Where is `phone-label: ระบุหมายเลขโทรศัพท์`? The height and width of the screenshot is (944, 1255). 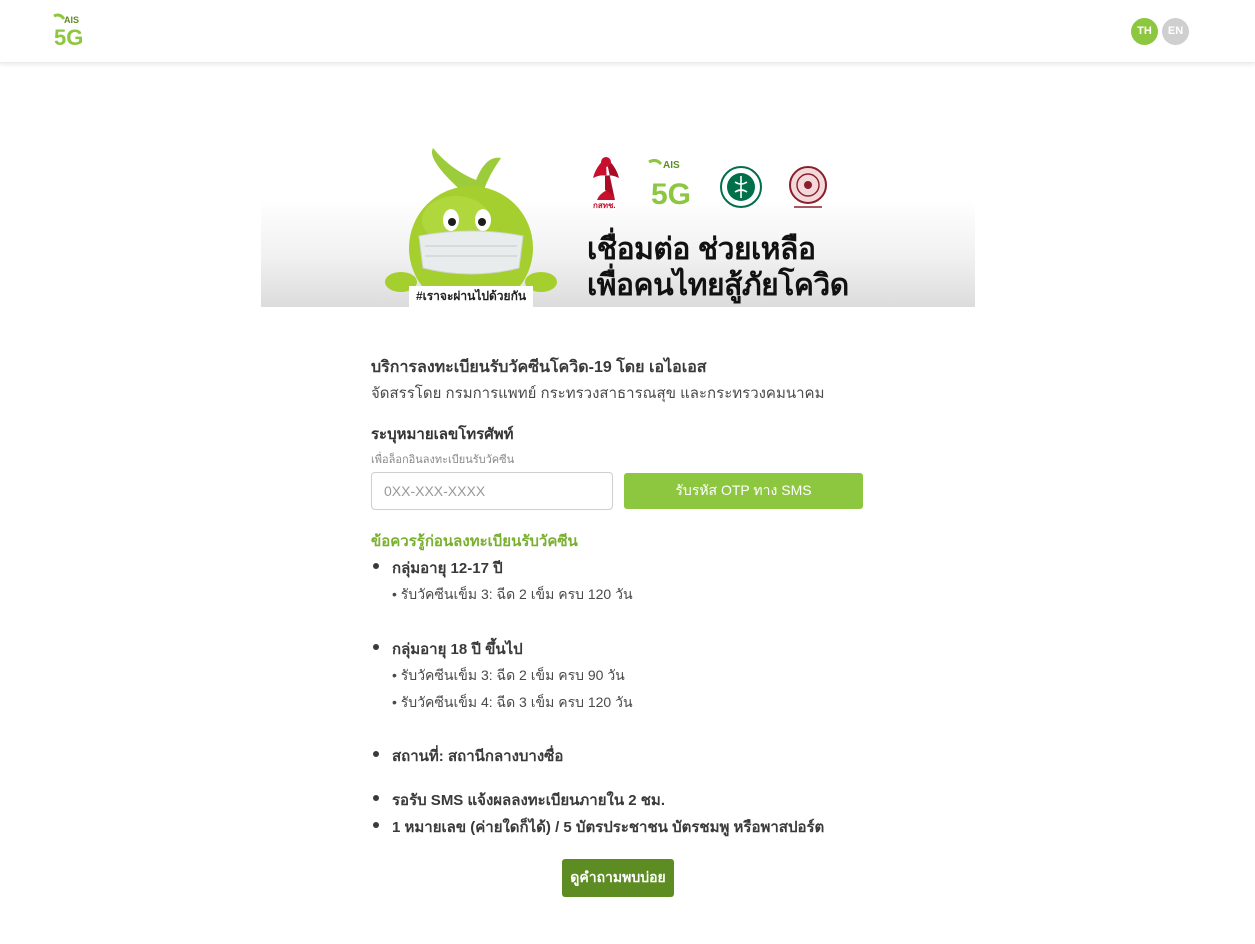 phone-label: ระบุหมายเลขโทรศัพท์ is located at coordinates (442, 434).